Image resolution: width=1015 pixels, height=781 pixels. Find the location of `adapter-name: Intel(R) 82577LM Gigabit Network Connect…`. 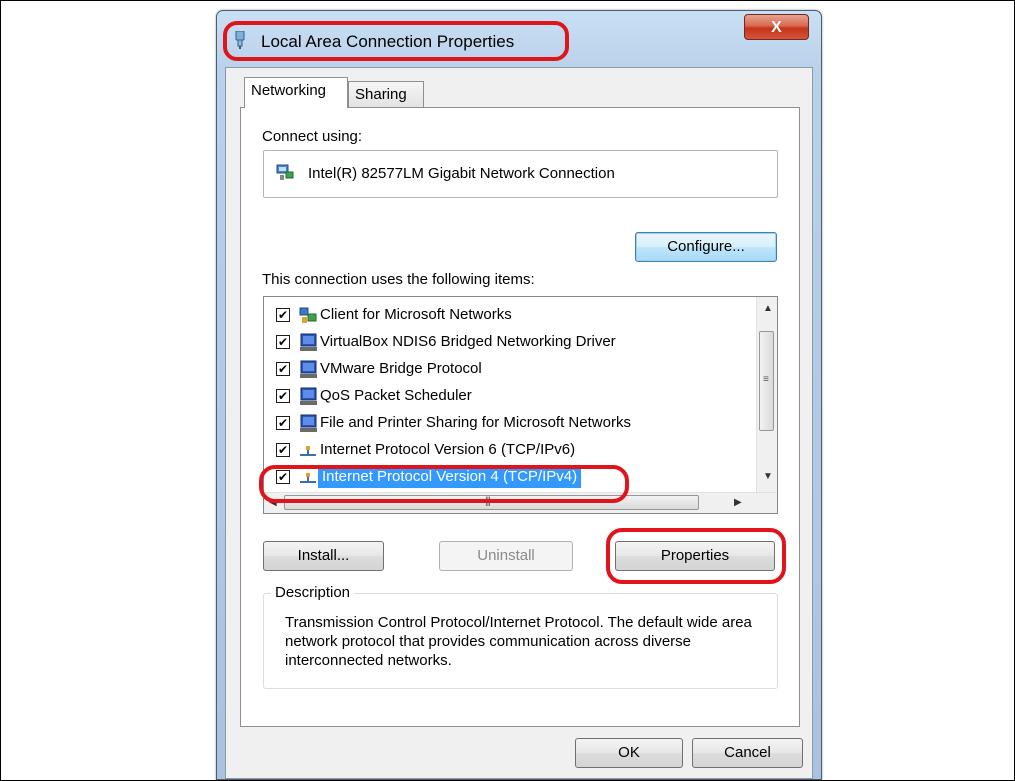

adapter-name: Intel(R) 82577LM Gigabit Network Connect… is located at coordinates (461, 173).